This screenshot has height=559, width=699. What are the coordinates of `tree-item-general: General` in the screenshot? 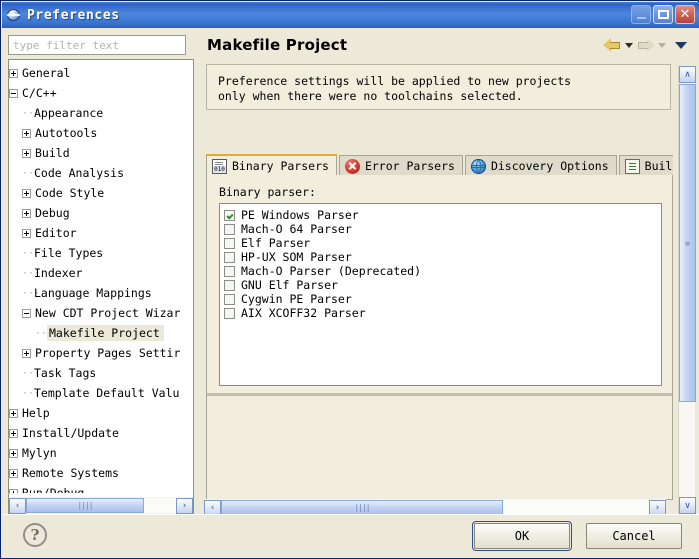 It's located at (101, 73).